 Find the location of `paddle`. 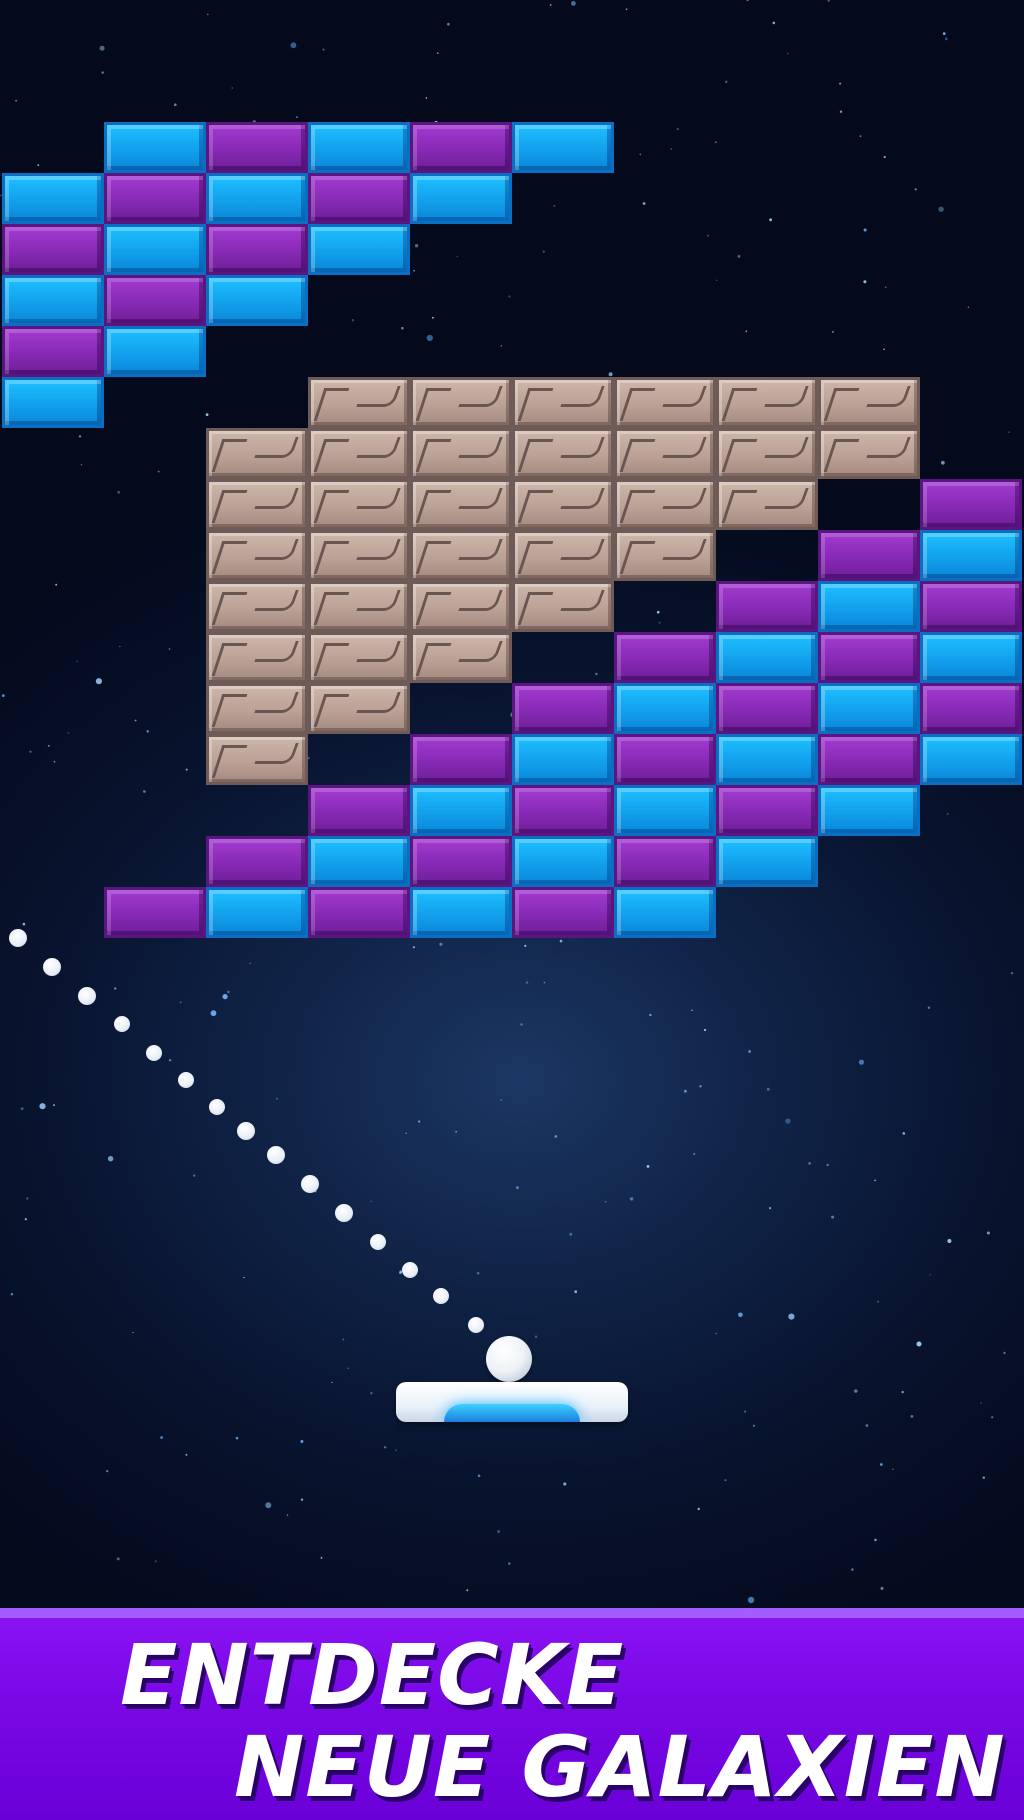

paddle is located at coordinates (512, 1402).